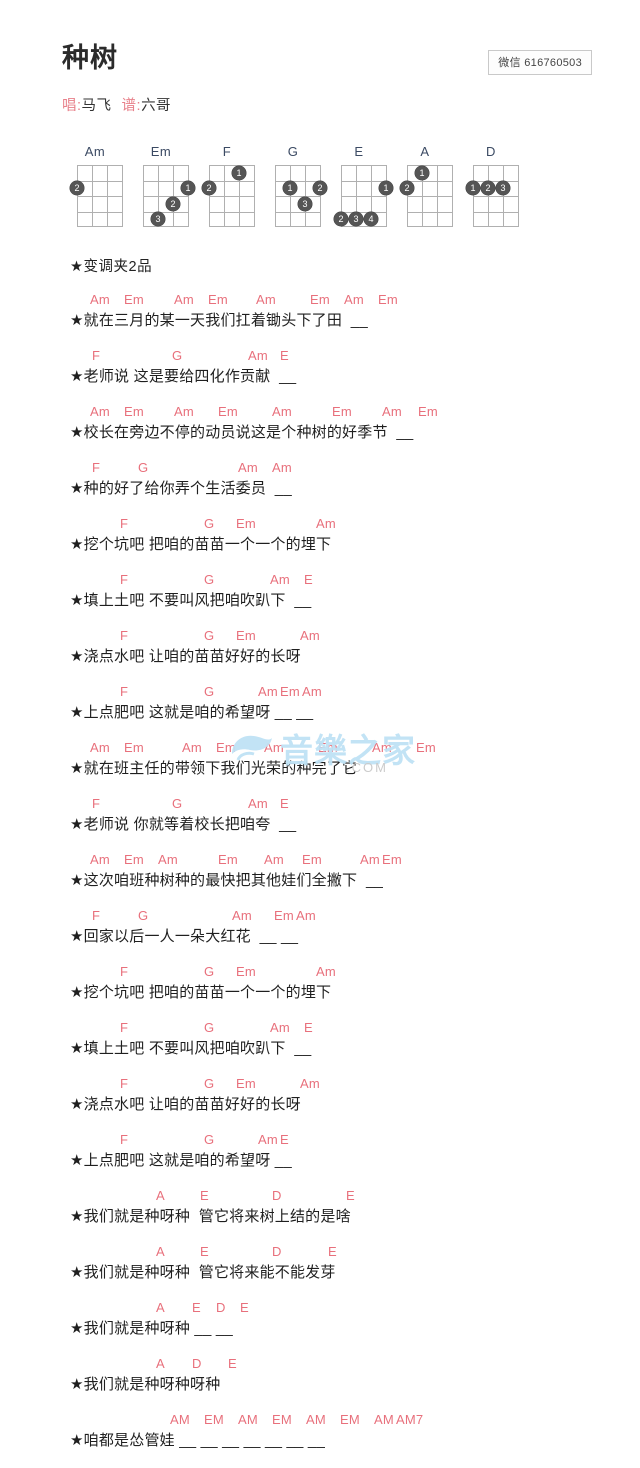  Describe the element at coordinates (350, 1048) in the screenshot. I see `lyric-block: F G Am E ★填上土吧 不要叫风把咱吹趴下 __` at that location.